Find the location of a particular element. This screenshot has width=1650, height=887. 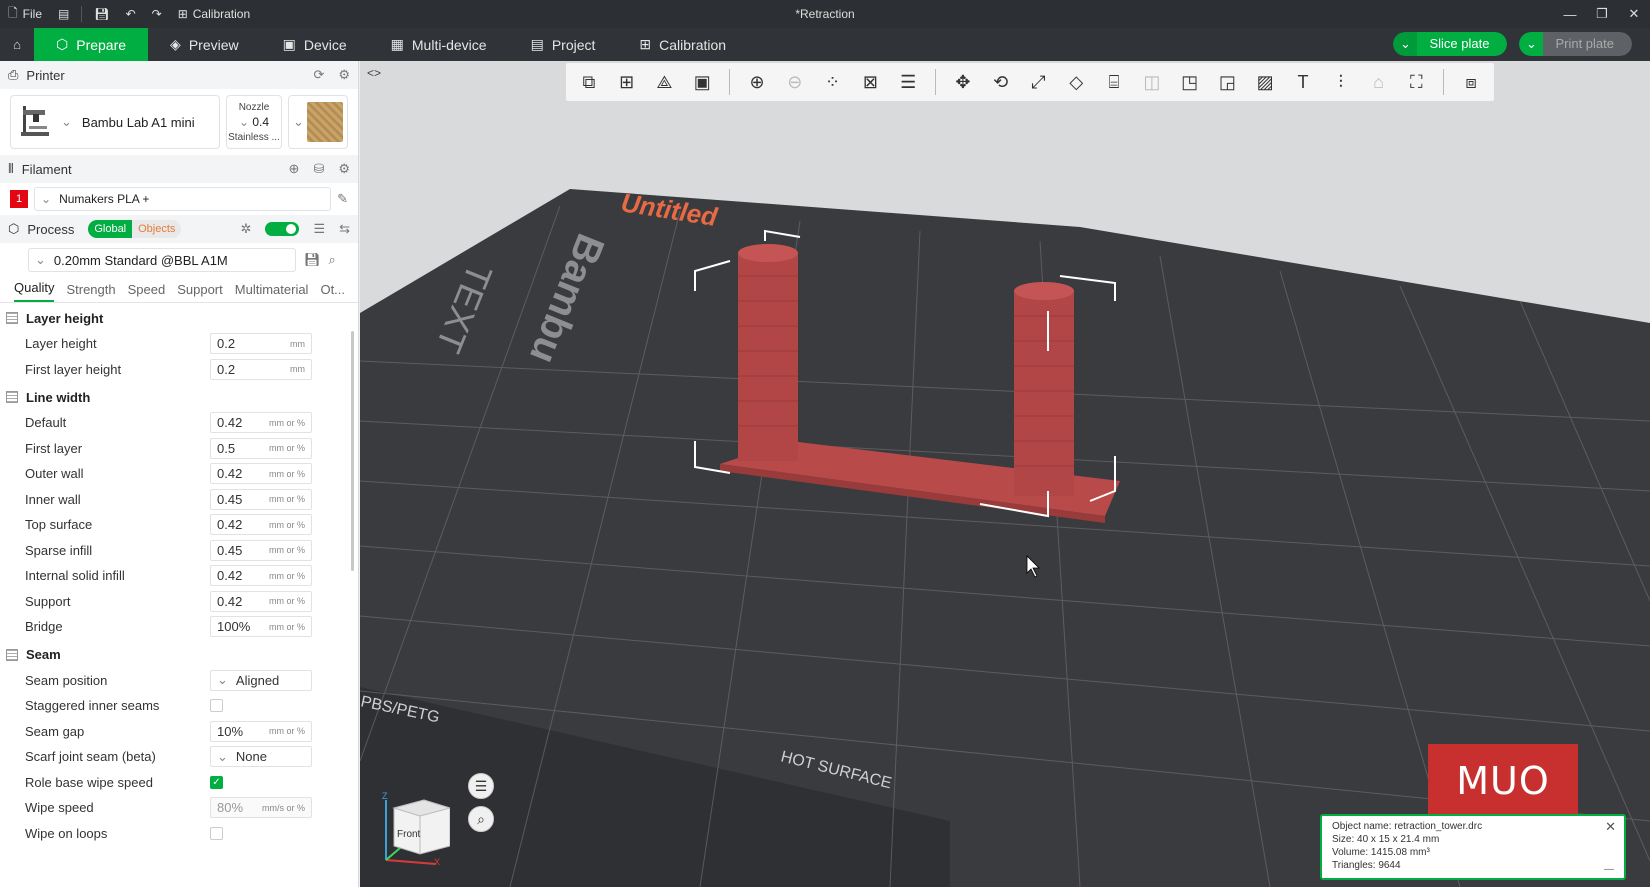

seam-group-title: Seam is located at coordinates (43, 654).